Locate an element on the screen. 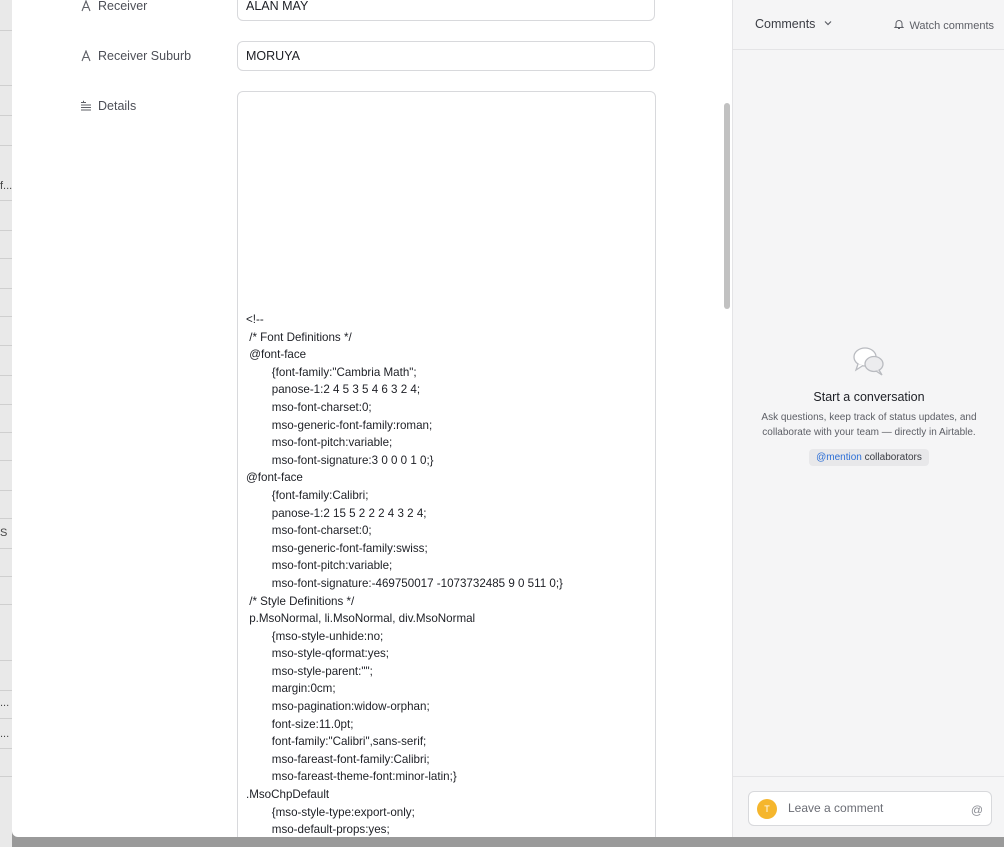  receiver-input: ALAN MAY is located at coordinates (446, 10).